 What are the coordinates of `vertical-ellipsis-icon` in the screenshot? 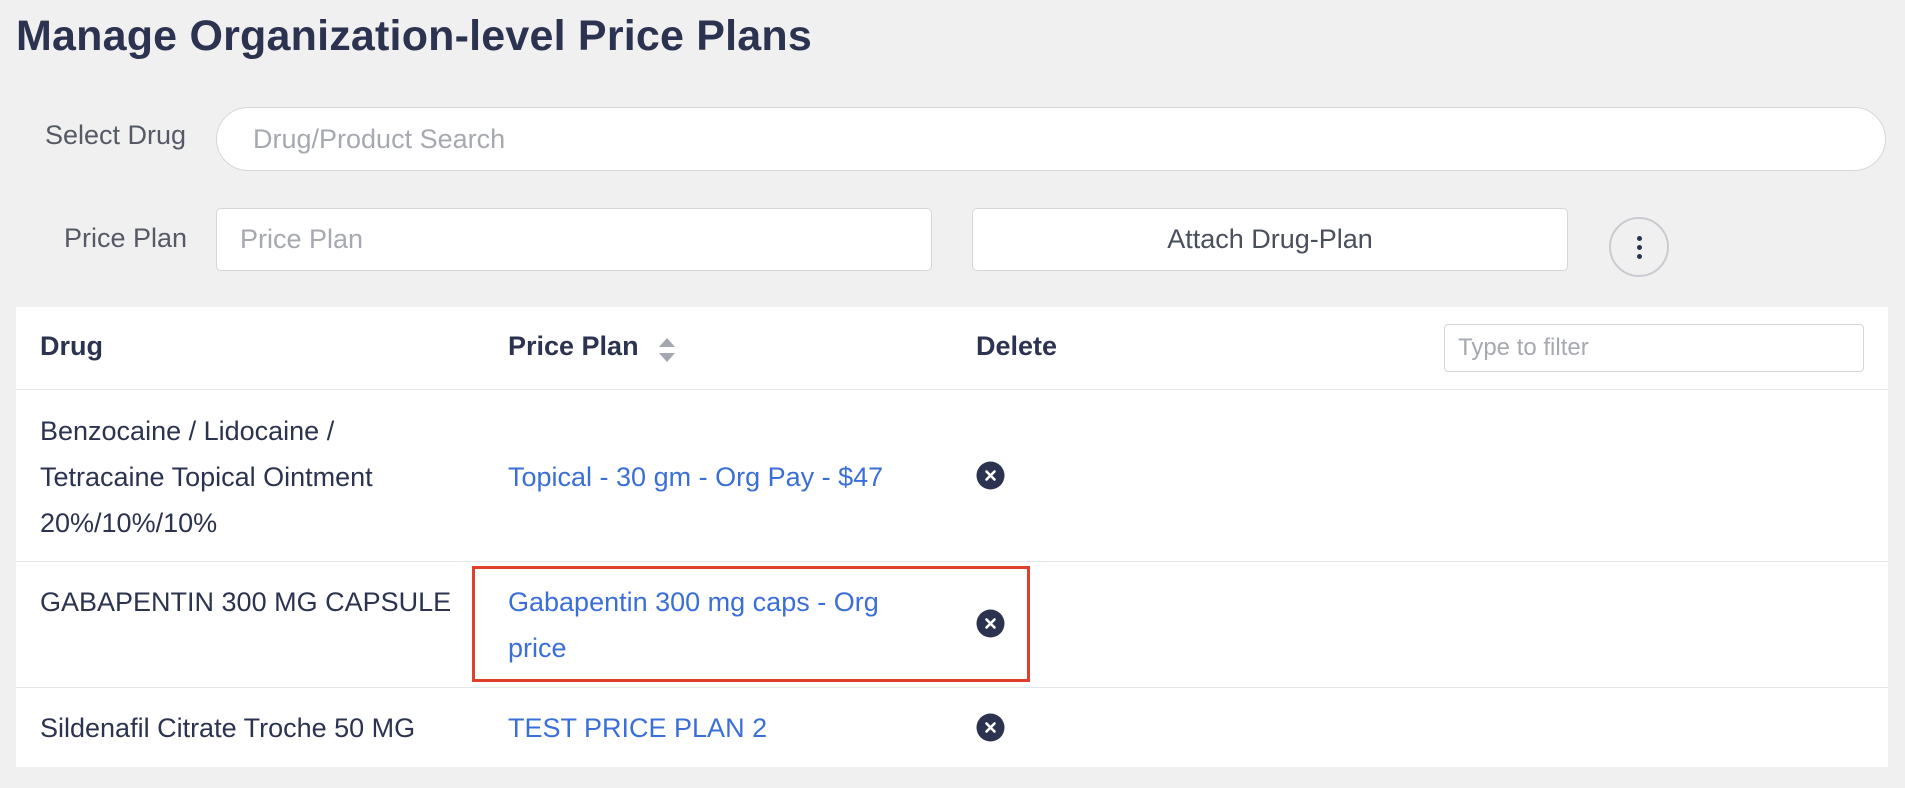 It's located at (1639, 247).